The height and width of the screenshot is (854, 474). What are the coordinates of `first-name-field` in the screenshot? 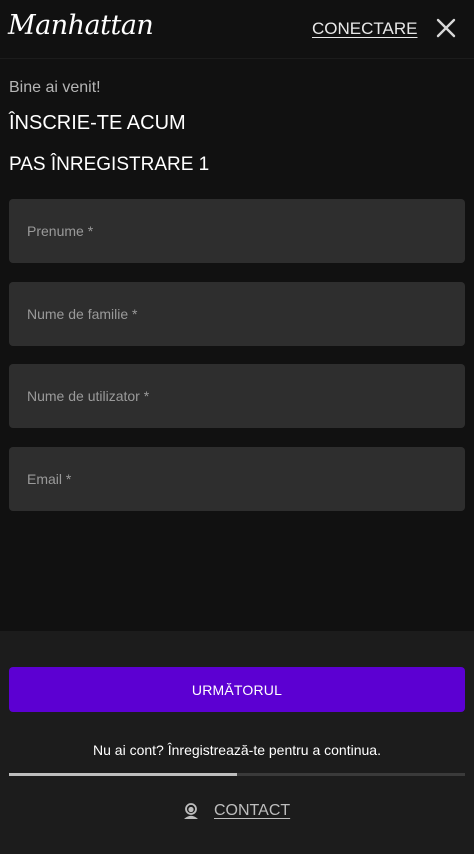 It's located at (237, 231).